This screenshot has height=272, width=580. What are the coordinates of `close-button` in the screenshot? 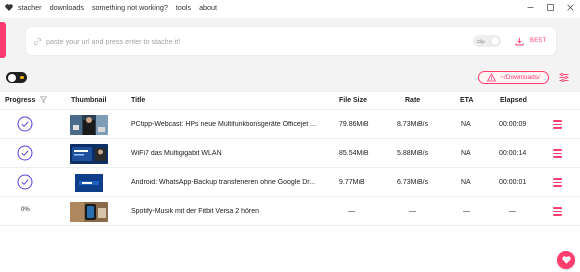 It's located at (570, 7).